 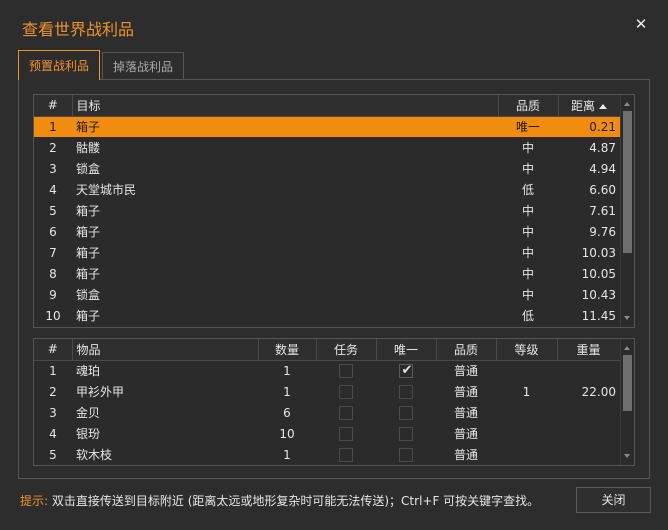 What do you see at coordinates (627, 182) in the screenshot?
I see `targets-scroll-thumb` at bounding box center [627, 182].